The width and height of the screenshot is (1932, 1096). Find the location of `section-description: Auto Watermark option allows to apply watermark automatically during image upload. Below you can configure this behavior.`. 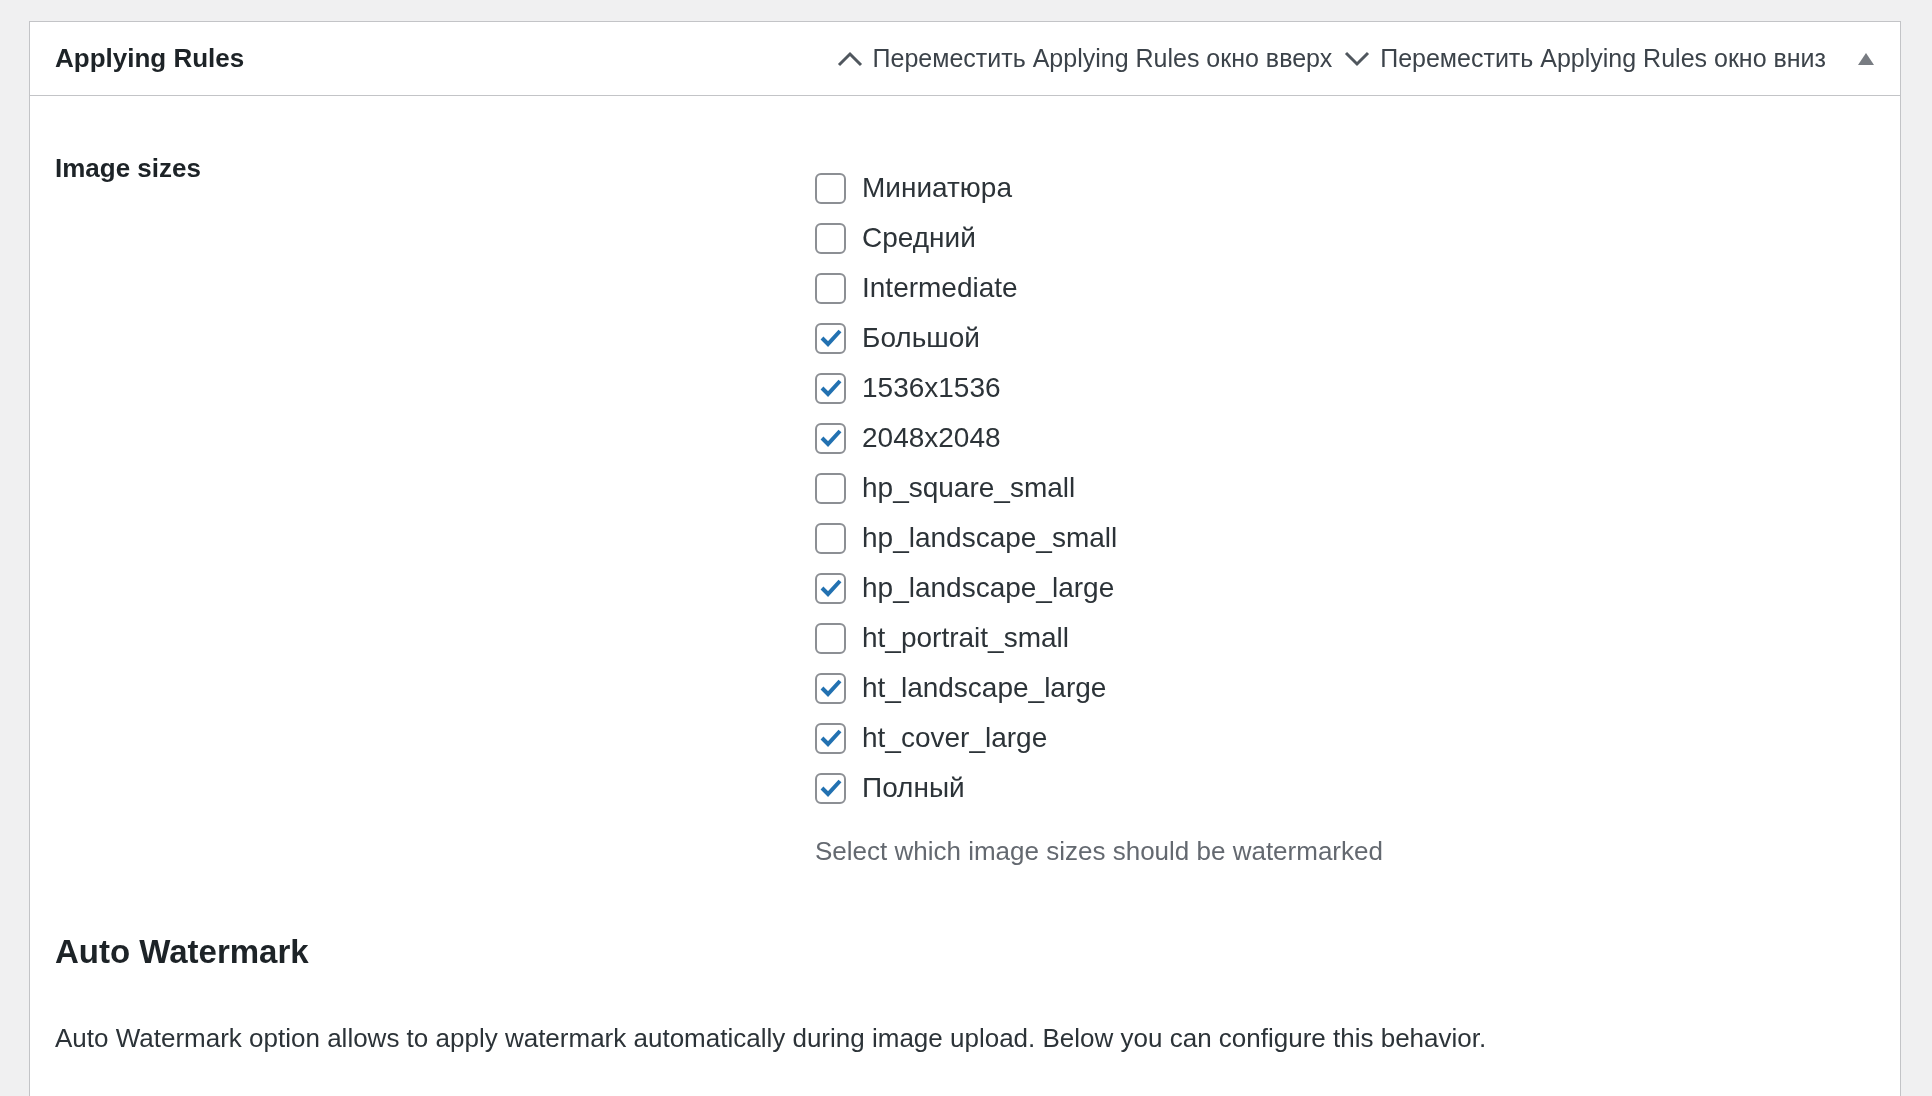

section-description: Auto Watermark option allows to apply watermark automatically during image upload. Below you can configure this behavior. is located at coordinates (771, 1038).